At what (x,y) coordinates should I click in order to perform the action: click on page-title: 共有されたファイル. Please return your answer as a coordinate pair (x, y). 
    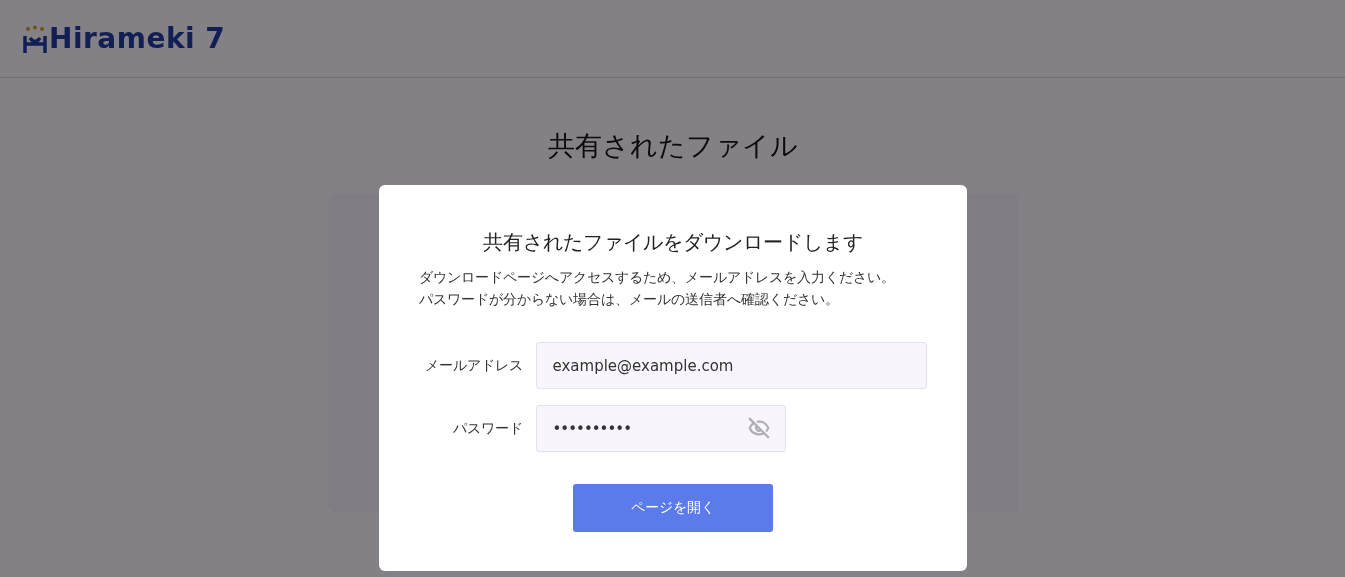
    Looking at the image, I should click on (672, 146).